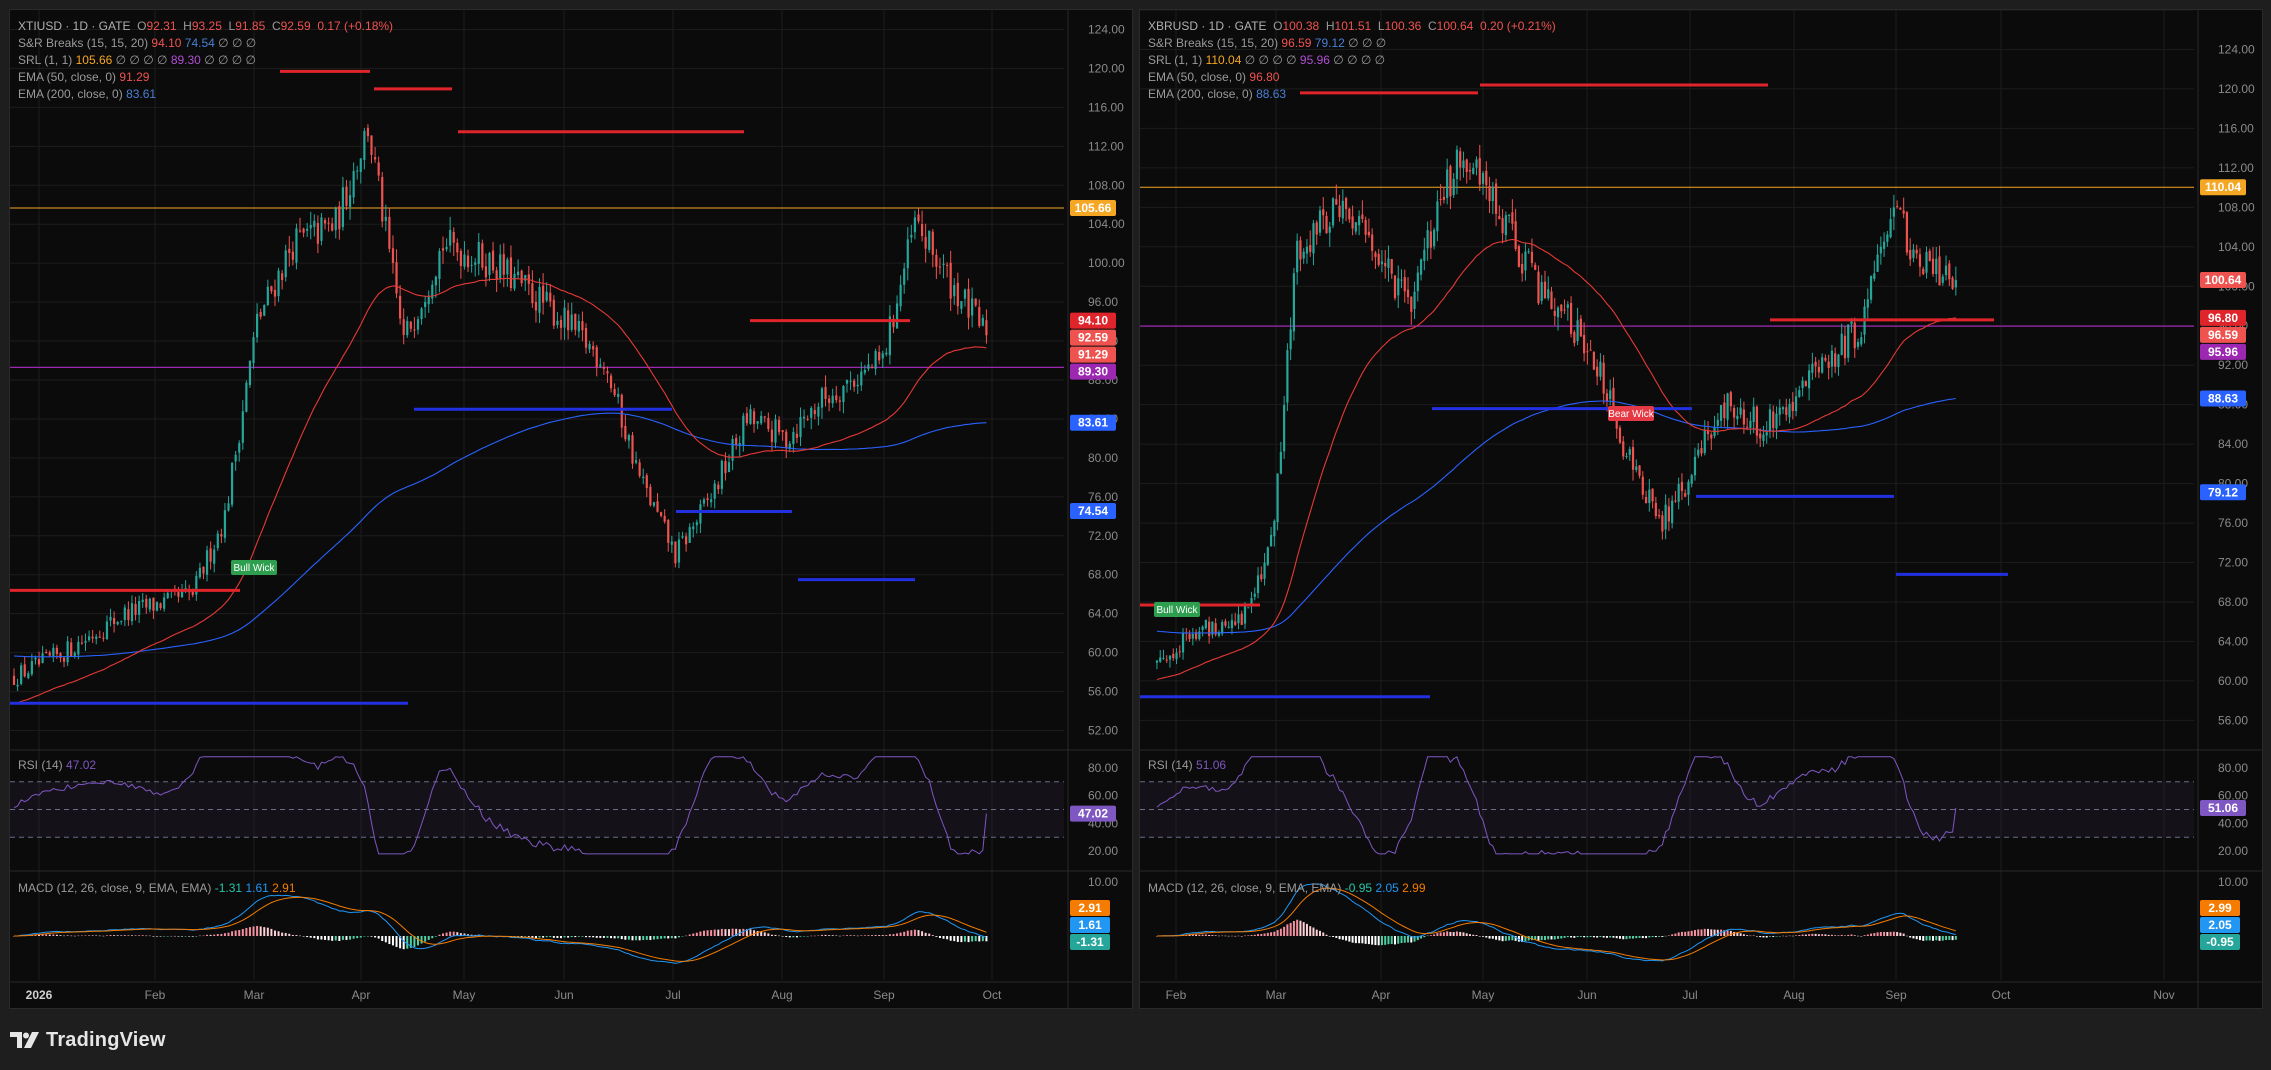  What do you see at coordinates (2236, 247) in the screenshot?
I see `price-tick-label: 104.00` at bounding box center [2236, 247].